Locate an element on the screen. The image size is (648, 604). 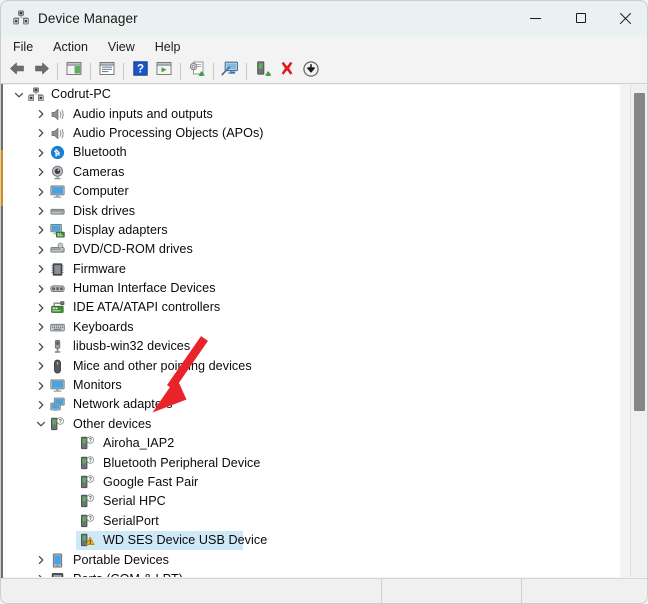
network-adapter-icon is located at coordinates (57, 404).